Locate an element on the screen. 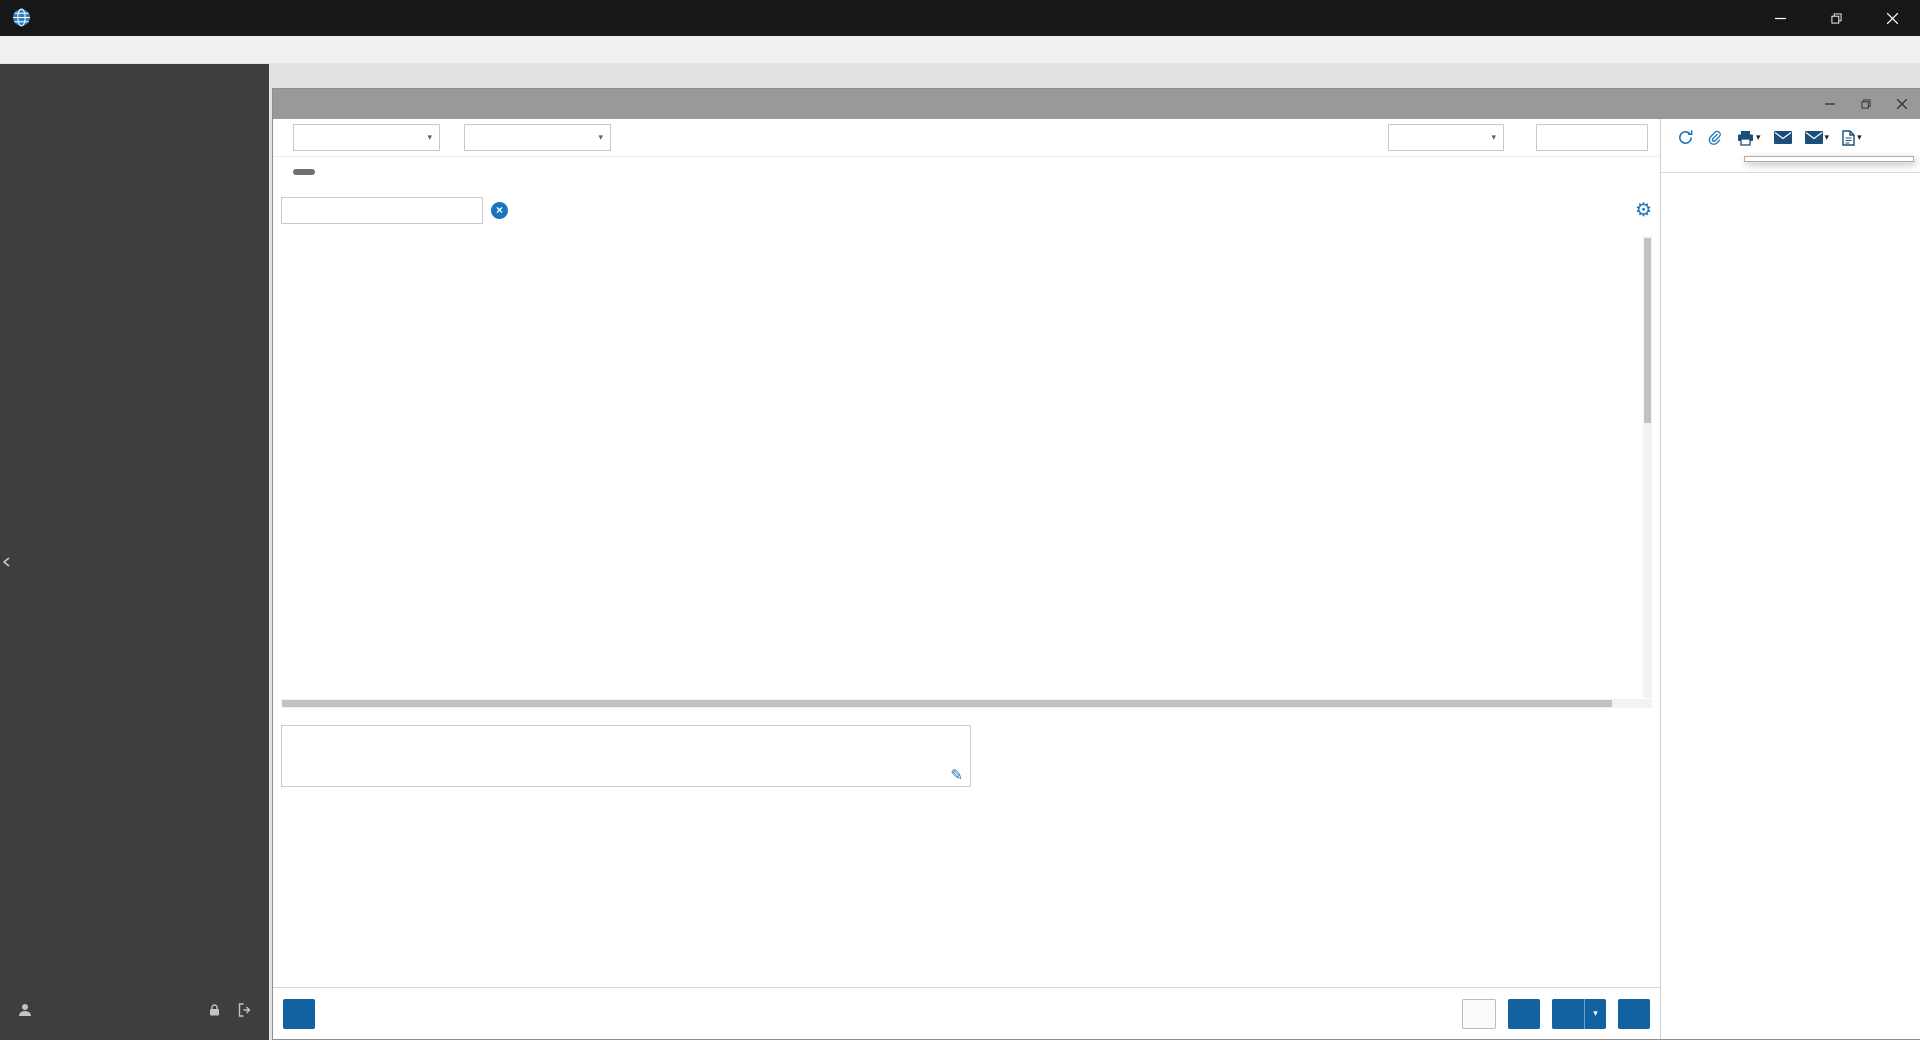  shipper-select: ▾ is located at coordinates (537, 137).